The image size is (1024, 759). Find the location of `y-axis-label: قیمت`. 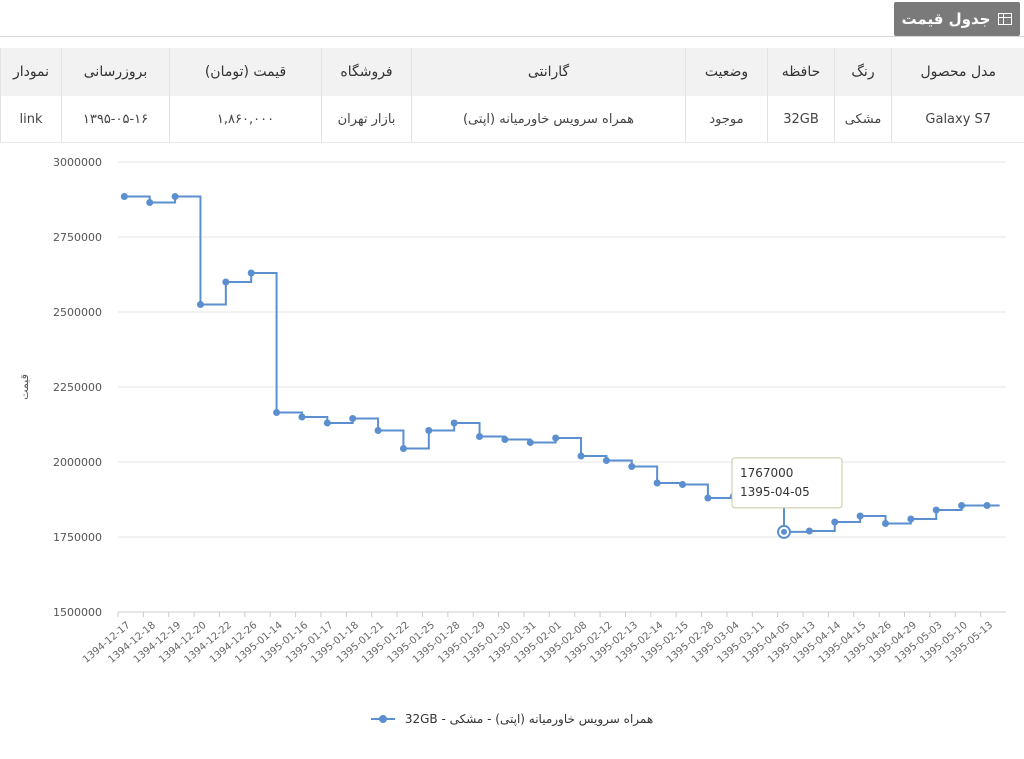

y-axis-label: قیمت is located at coordinates (24, 387).